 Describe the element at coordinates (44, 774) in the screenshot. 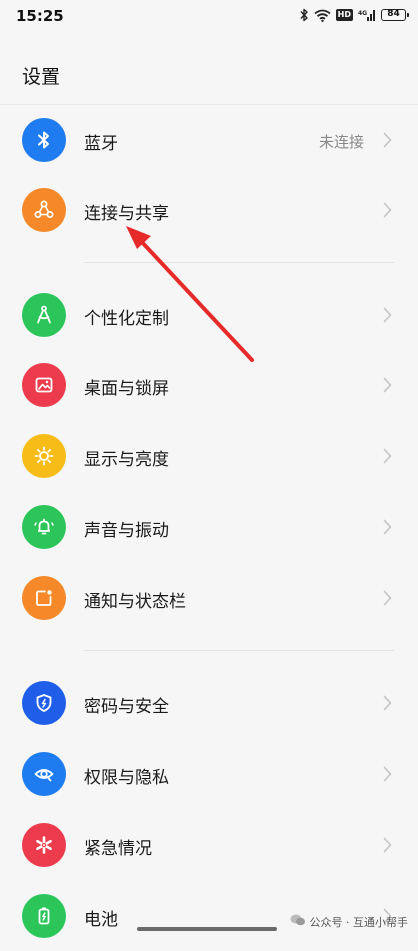

I see `eye-privacy-icon` at that location.